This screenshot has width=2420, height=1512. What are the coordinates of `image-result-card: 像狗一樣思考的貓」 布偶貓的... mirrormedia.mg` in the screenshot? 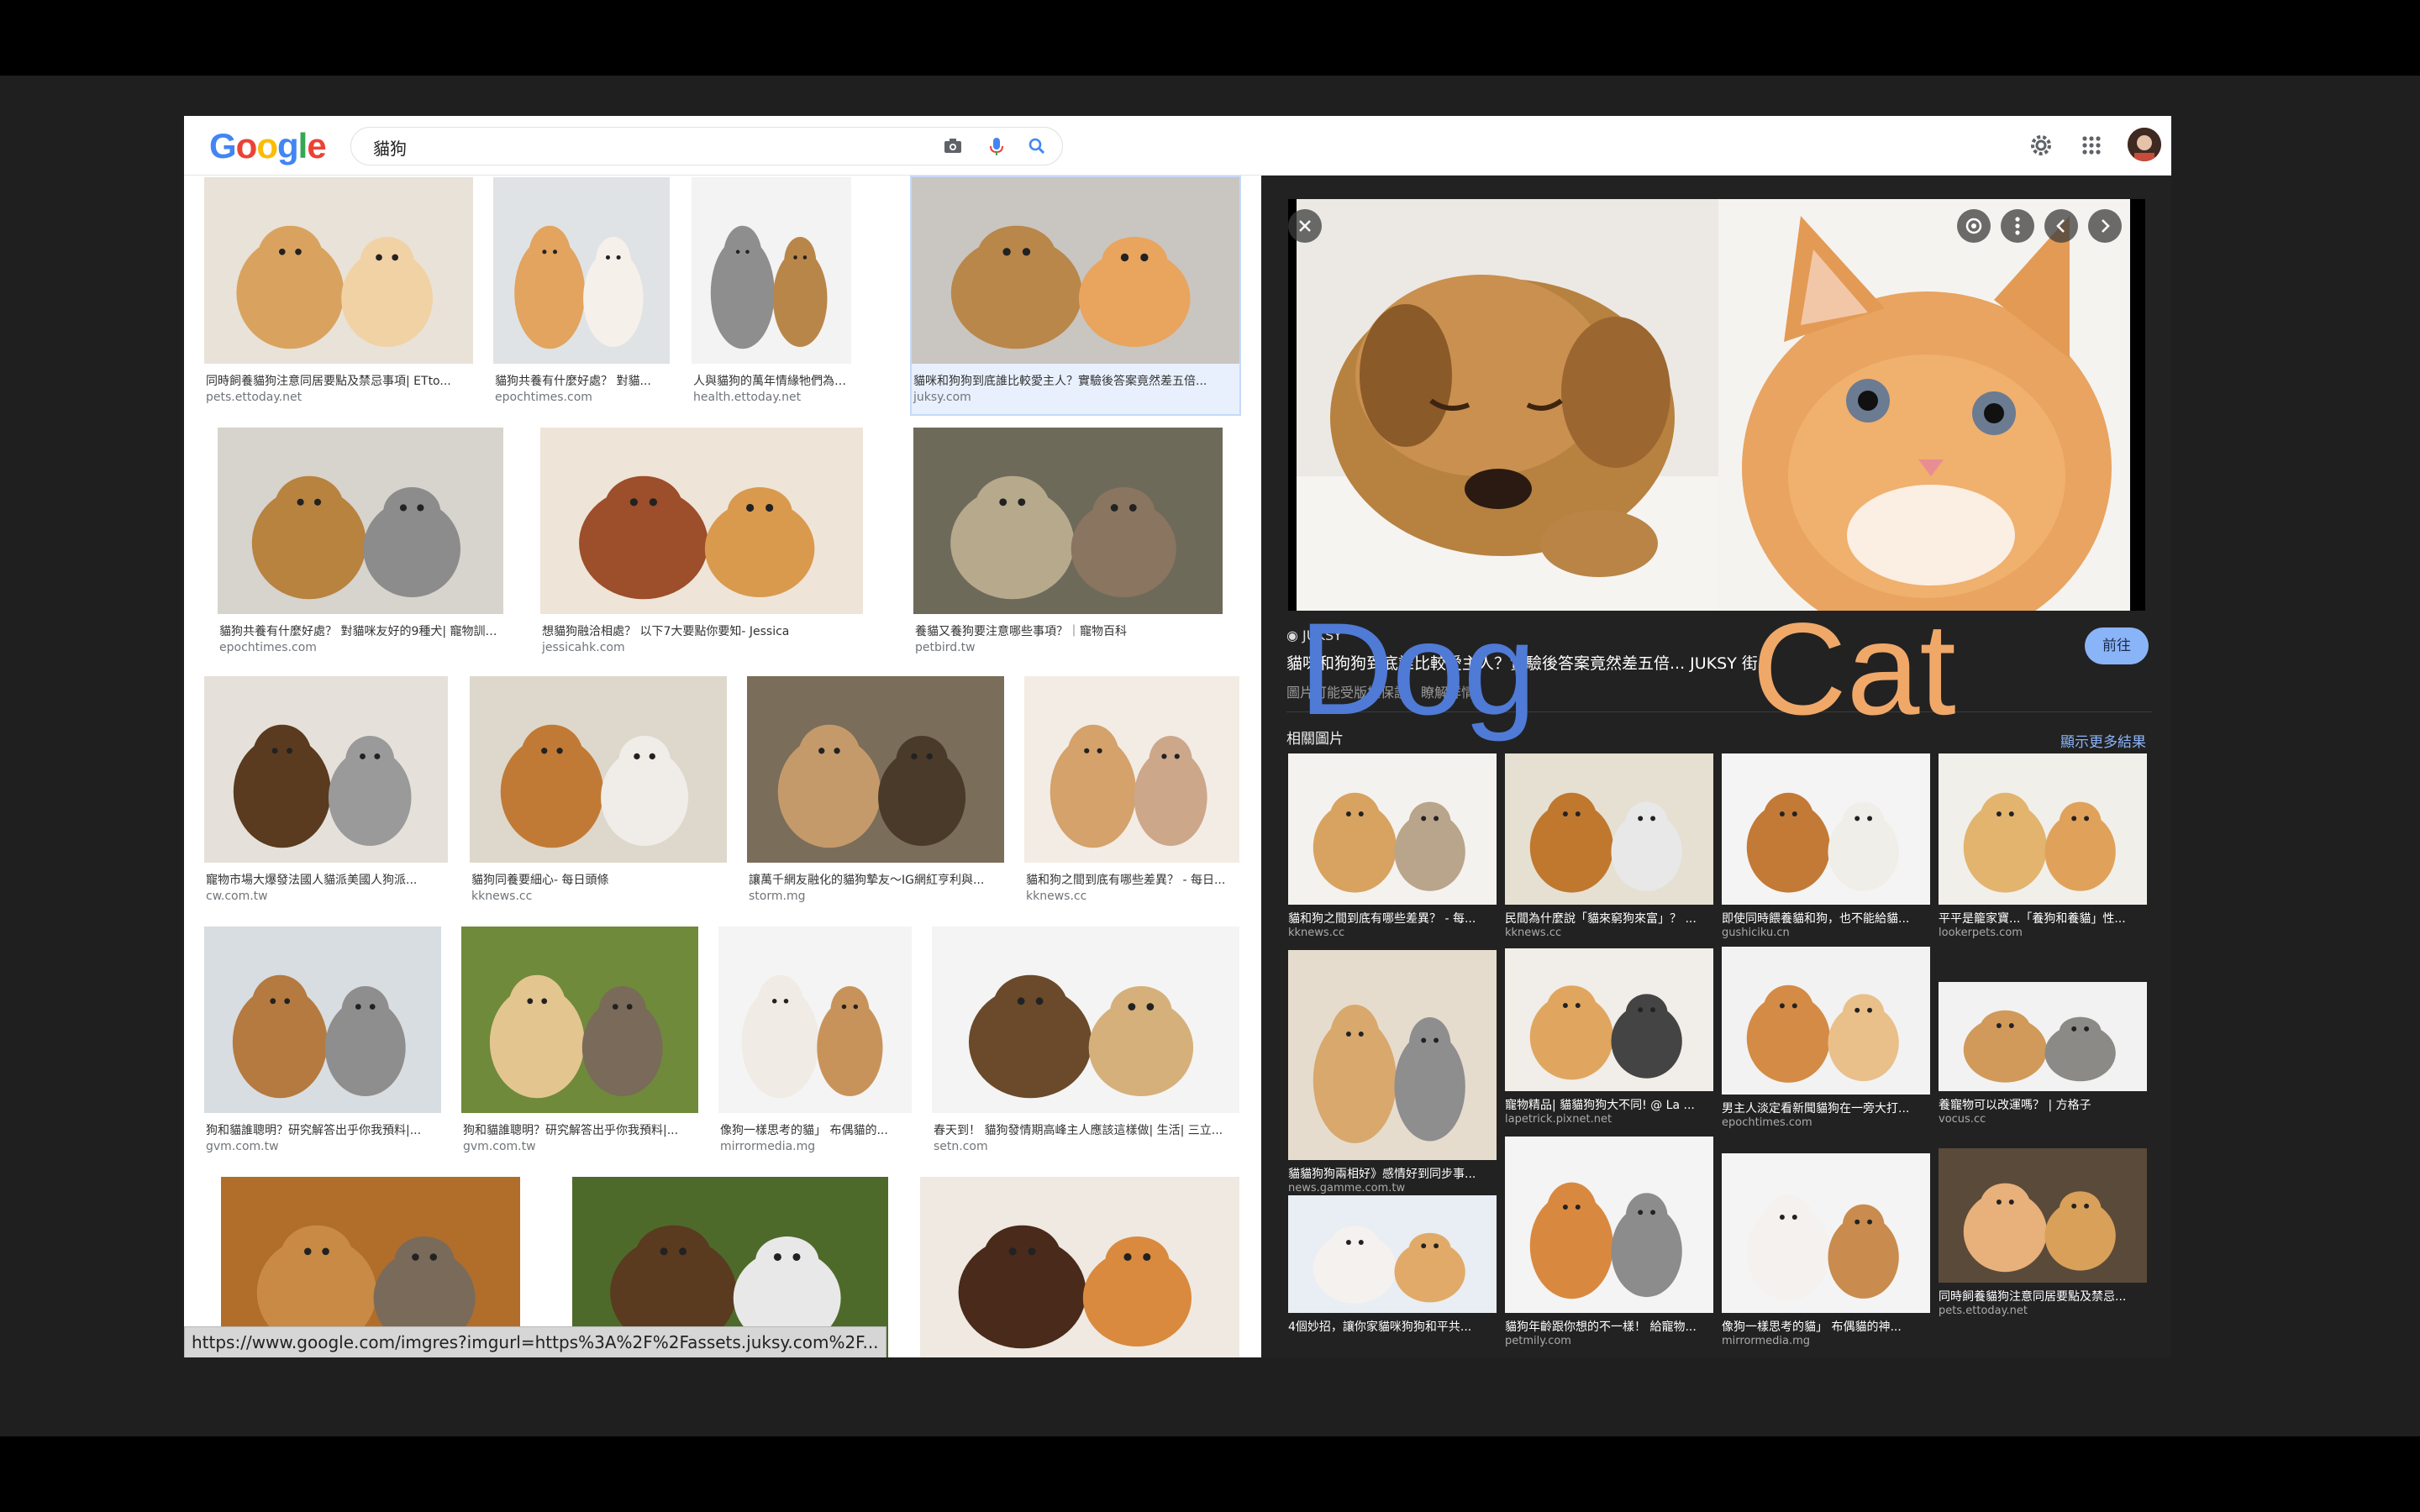 It's located at (815, 1045).